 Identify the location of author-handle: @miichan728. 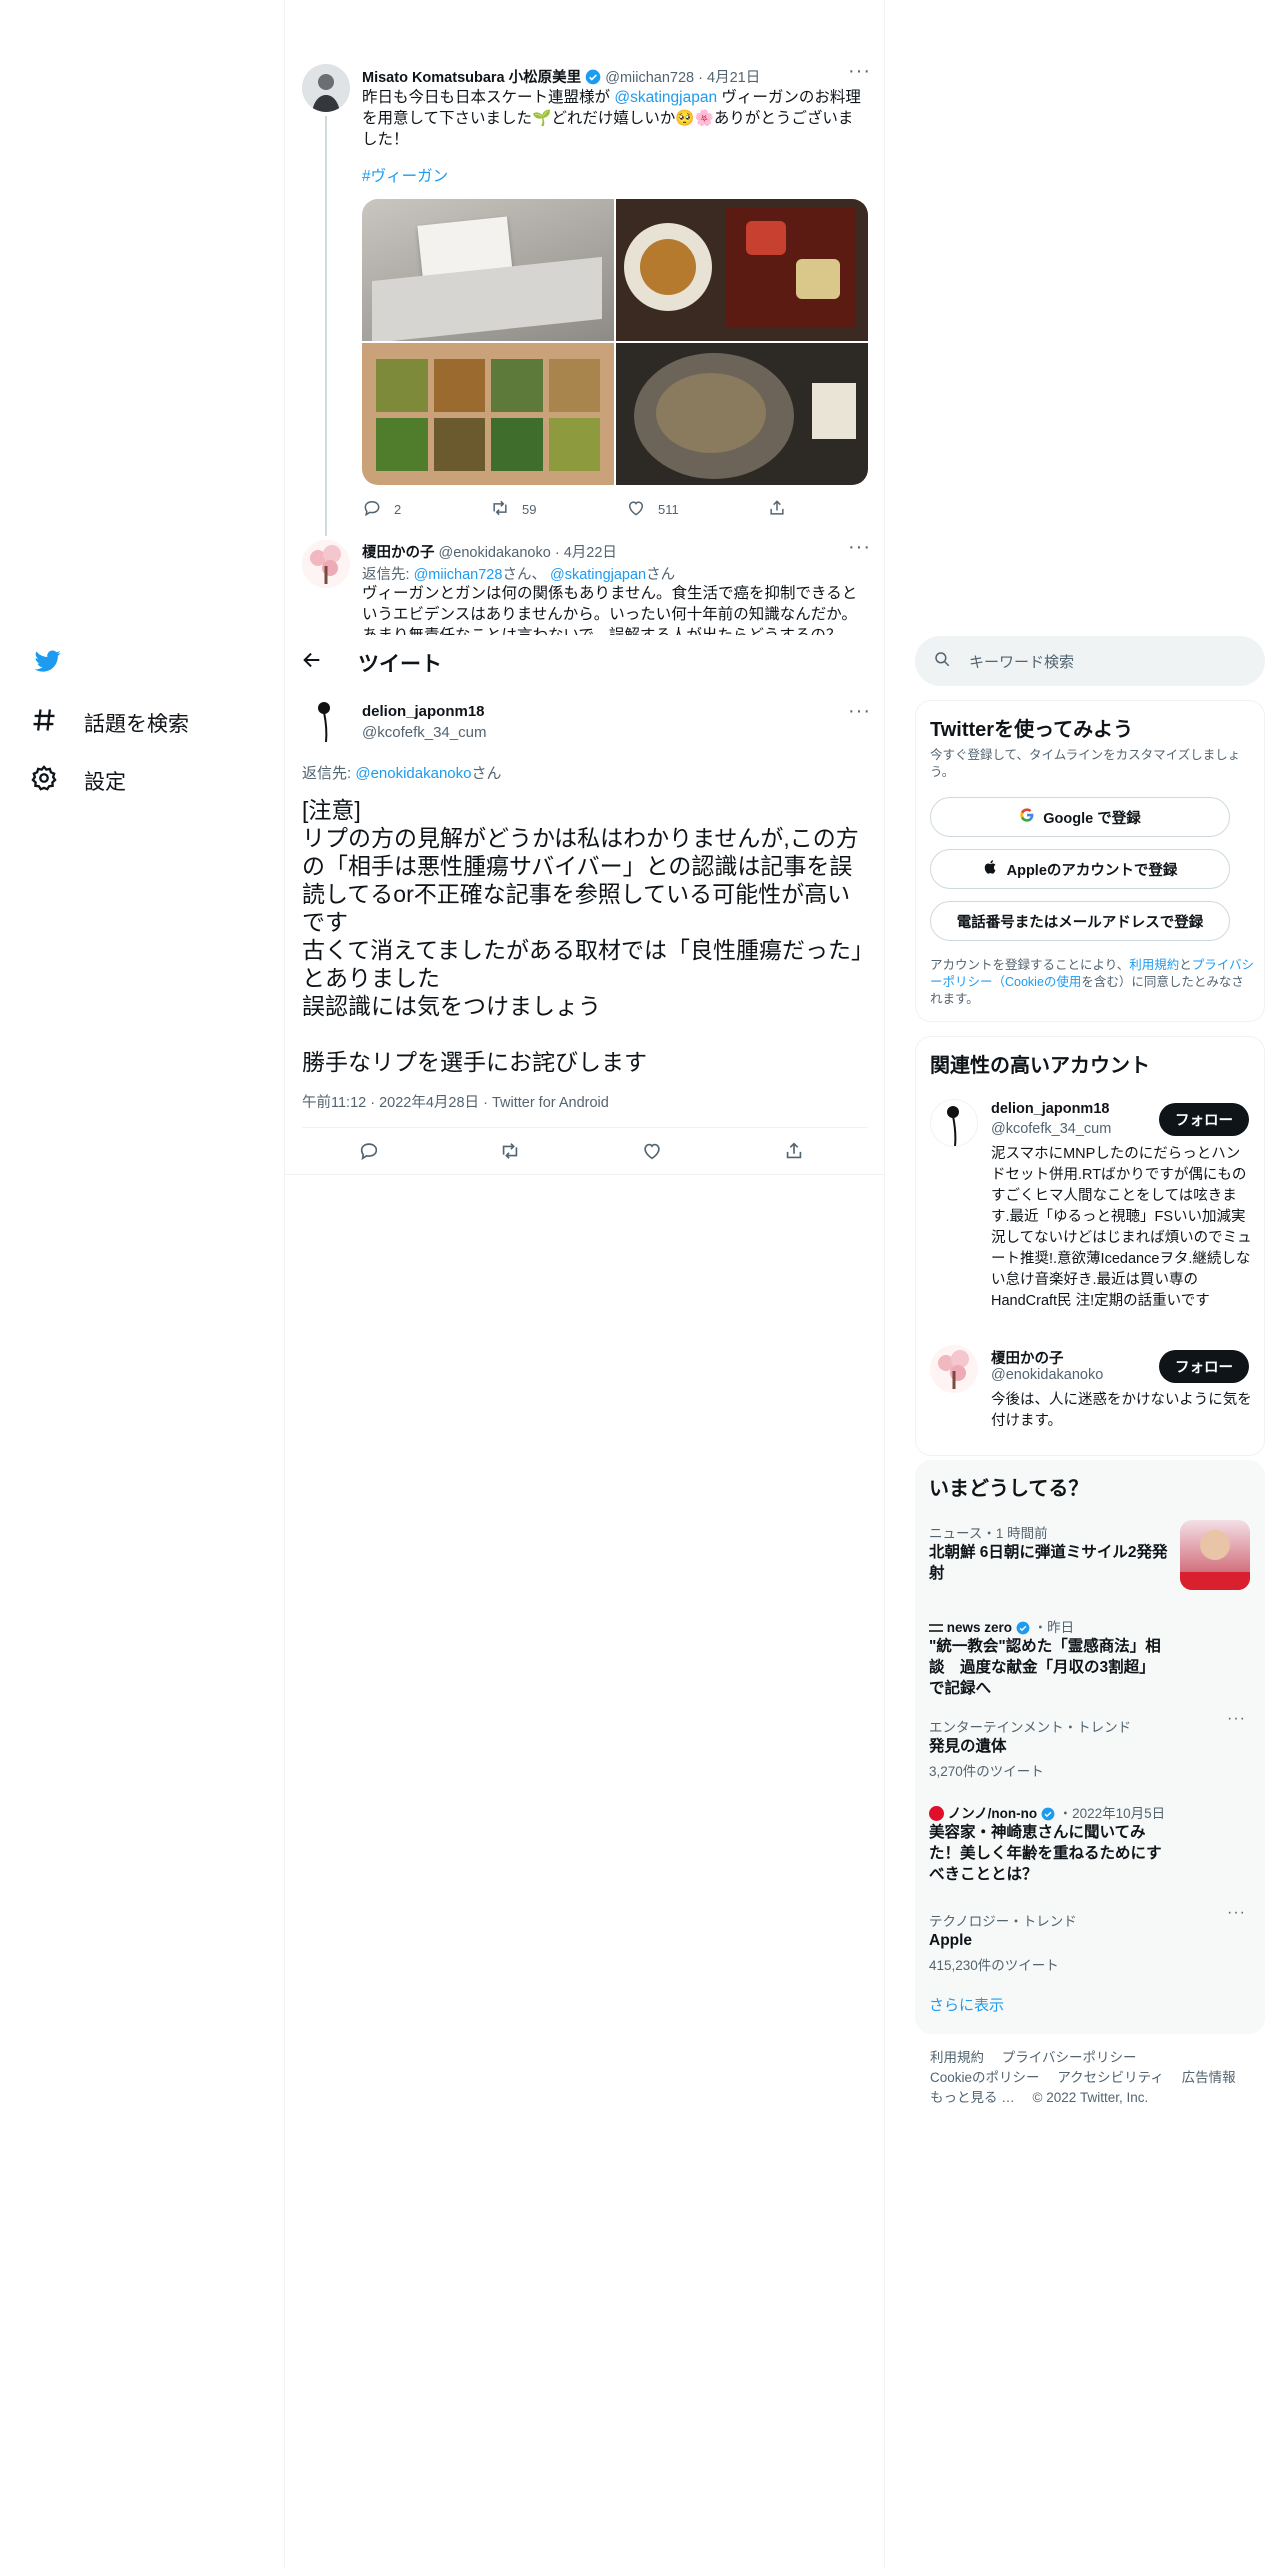
(649, 78).